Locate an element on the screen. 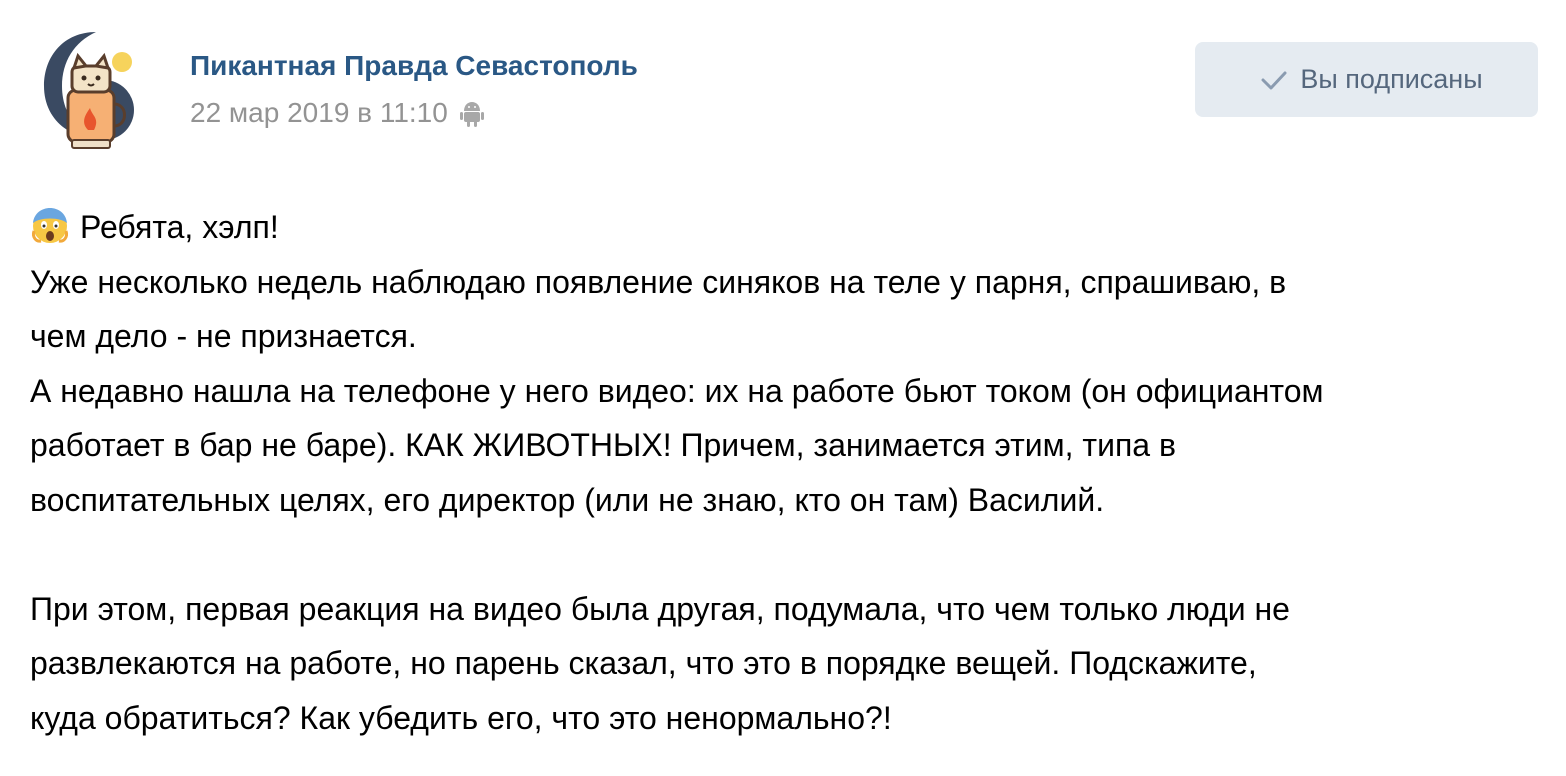 This screenshot has height=776, width=1566. subscribed-button: Вы подписаны is located at coordinates (1366, 79).